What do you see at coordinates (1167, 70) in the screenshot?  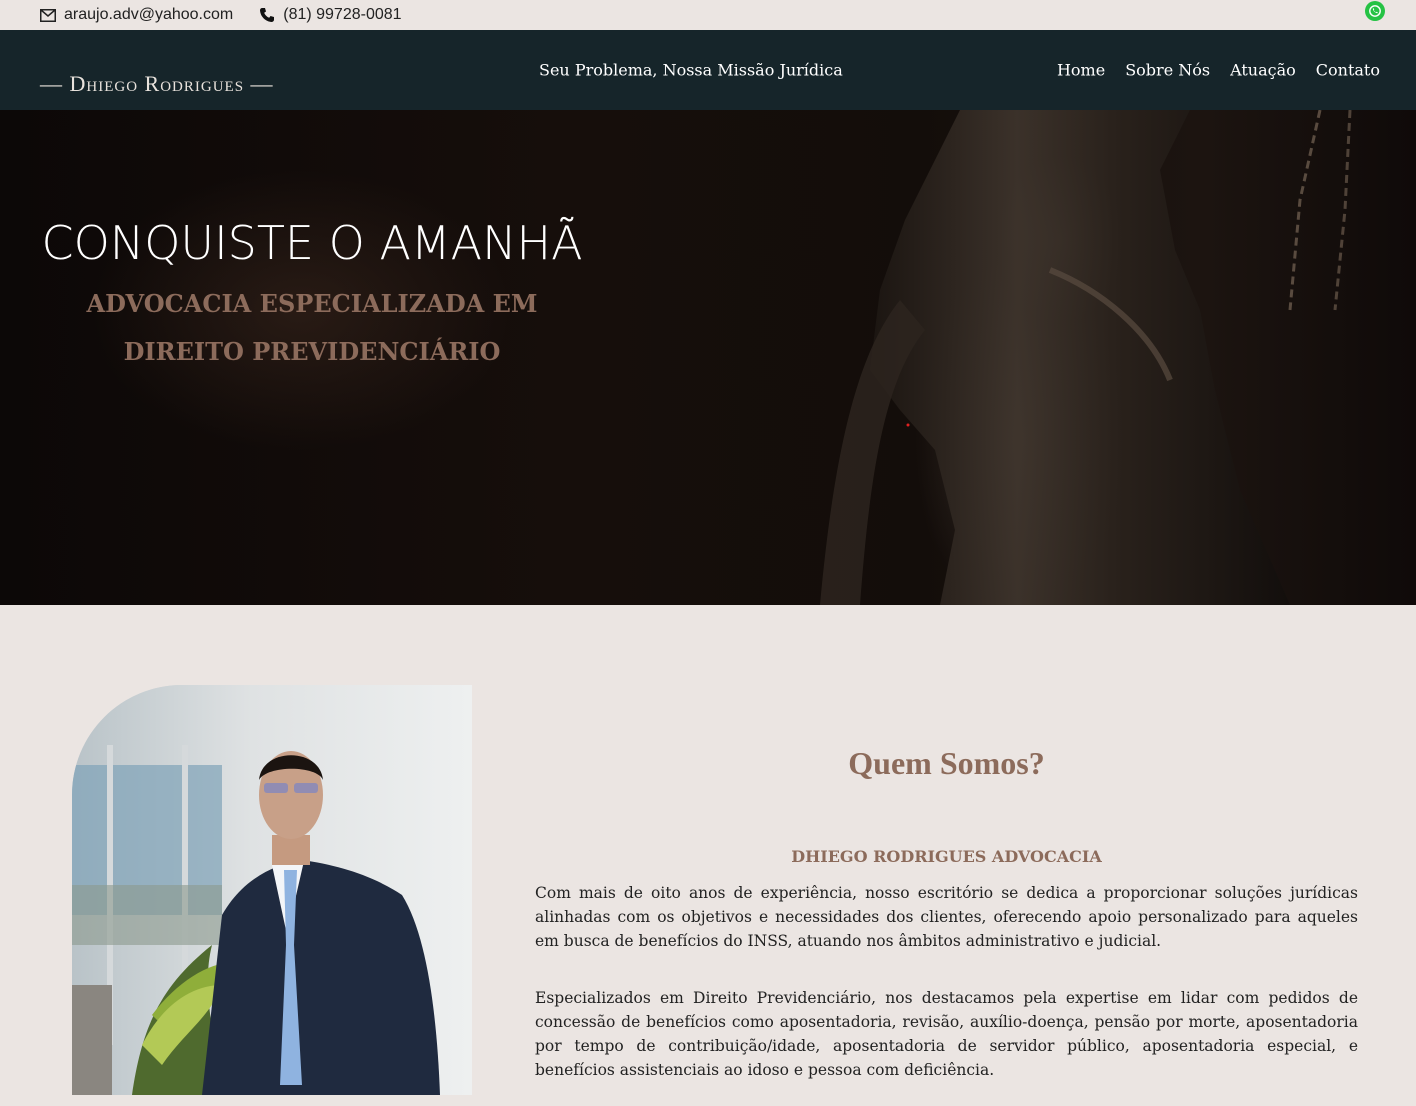 I see `nav-item-sobre-nos: Sobre Nós` at bounding box center [1167, 70].